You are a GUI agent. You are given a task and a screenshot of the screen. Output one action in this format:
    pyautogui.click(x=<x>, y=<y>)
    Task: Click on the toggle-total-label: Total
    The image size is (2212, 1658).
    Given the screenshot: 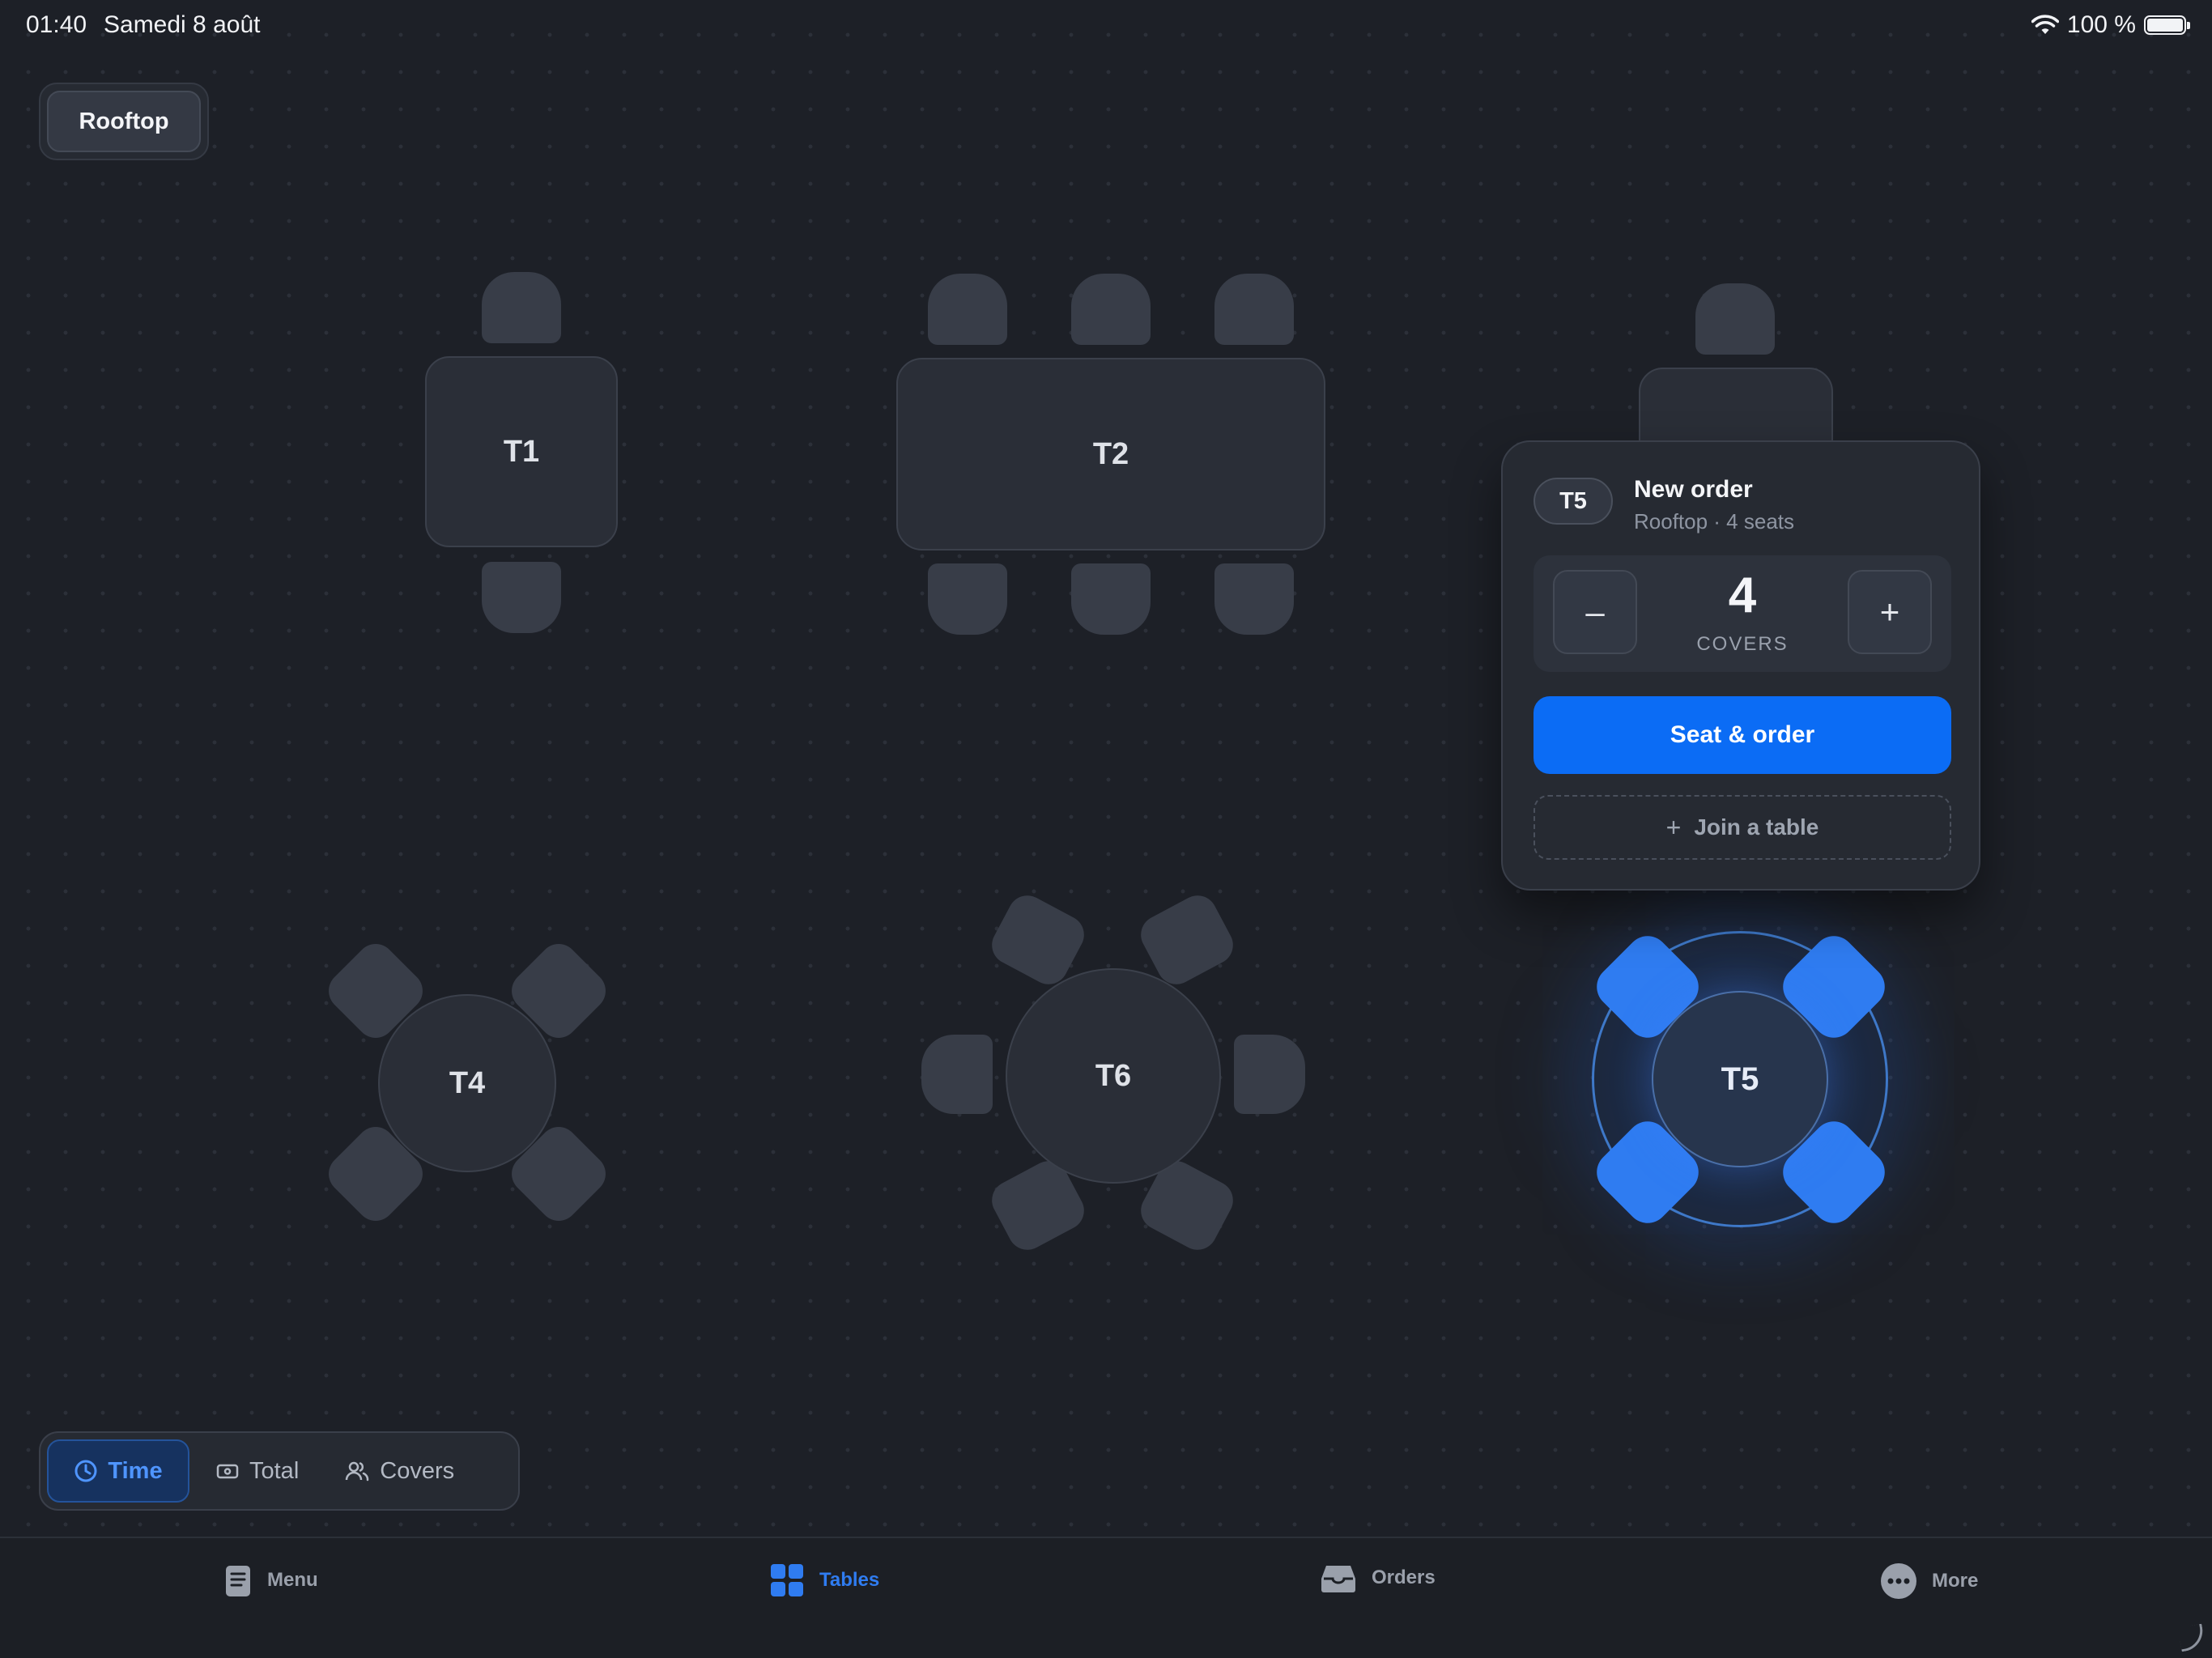 What is the action you would take?
    pyautogui.click(x=274, y=1470)
    